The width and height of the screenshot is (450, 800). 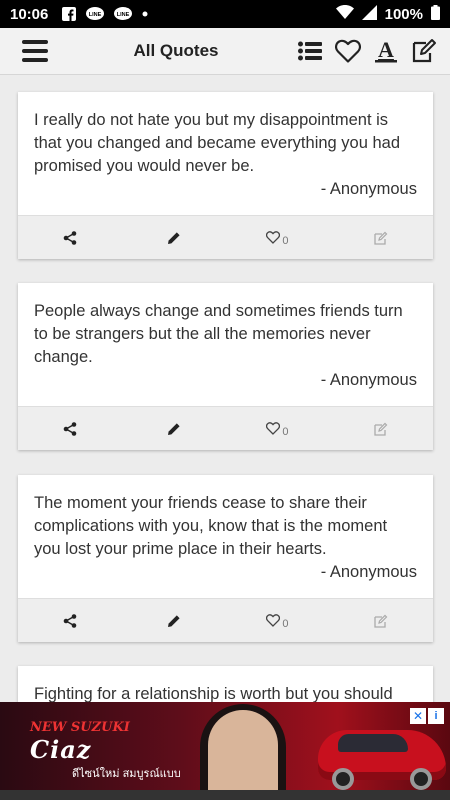 I want to click on svg-text: A, so click(x=386, y=50).